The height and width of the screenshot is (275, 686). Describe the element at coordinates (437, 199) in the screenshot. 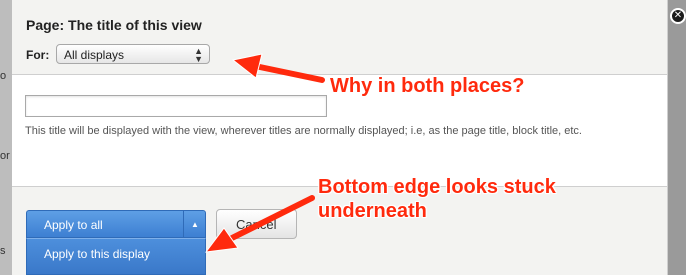

I see `annotation-note-2: Bottom edge looks stuck underneath` at that location.